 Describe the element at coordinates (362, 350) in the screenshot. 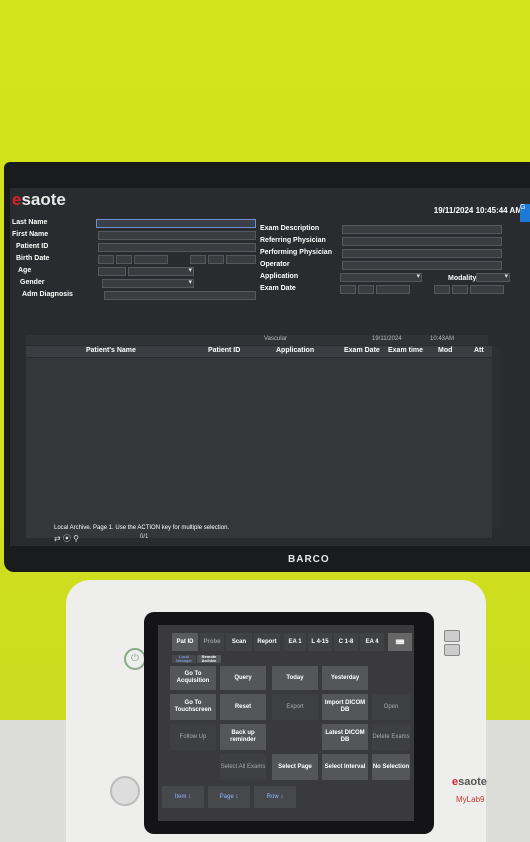

I see `col-exam-date: Exam Date` at that location.